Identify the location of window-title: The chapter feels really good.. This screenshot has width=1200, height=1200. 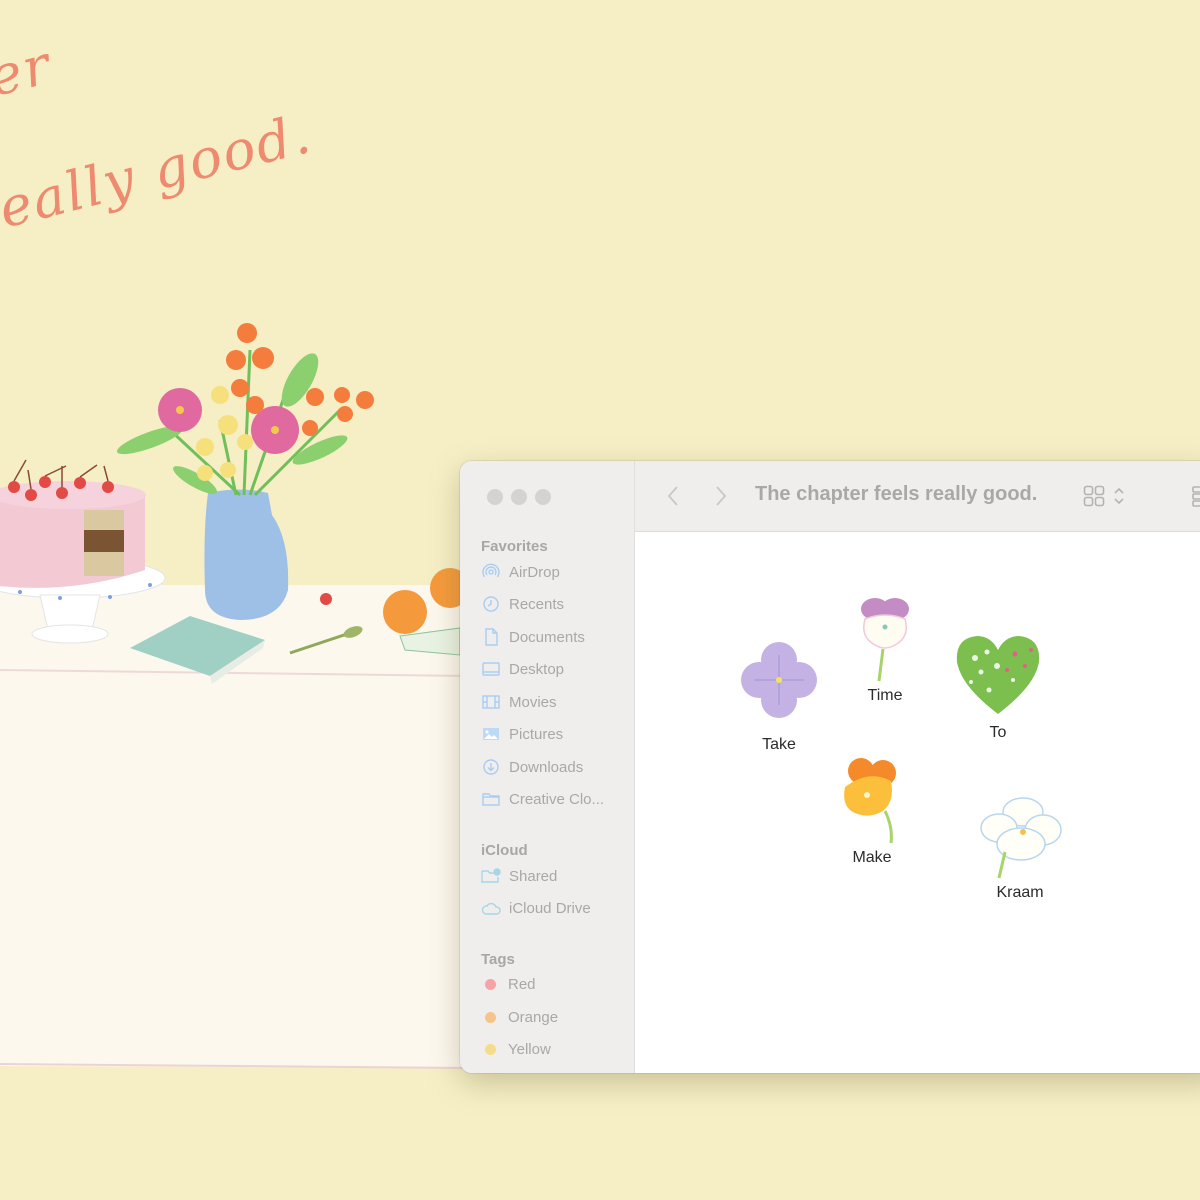
(896, 494).